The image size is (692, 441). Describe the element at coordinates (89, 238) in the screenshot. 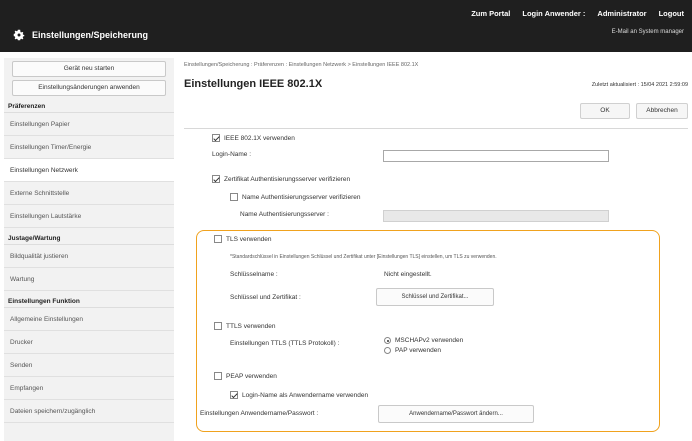

I see `sidebar-section-adjustment: Justage/Wartung` at that location.